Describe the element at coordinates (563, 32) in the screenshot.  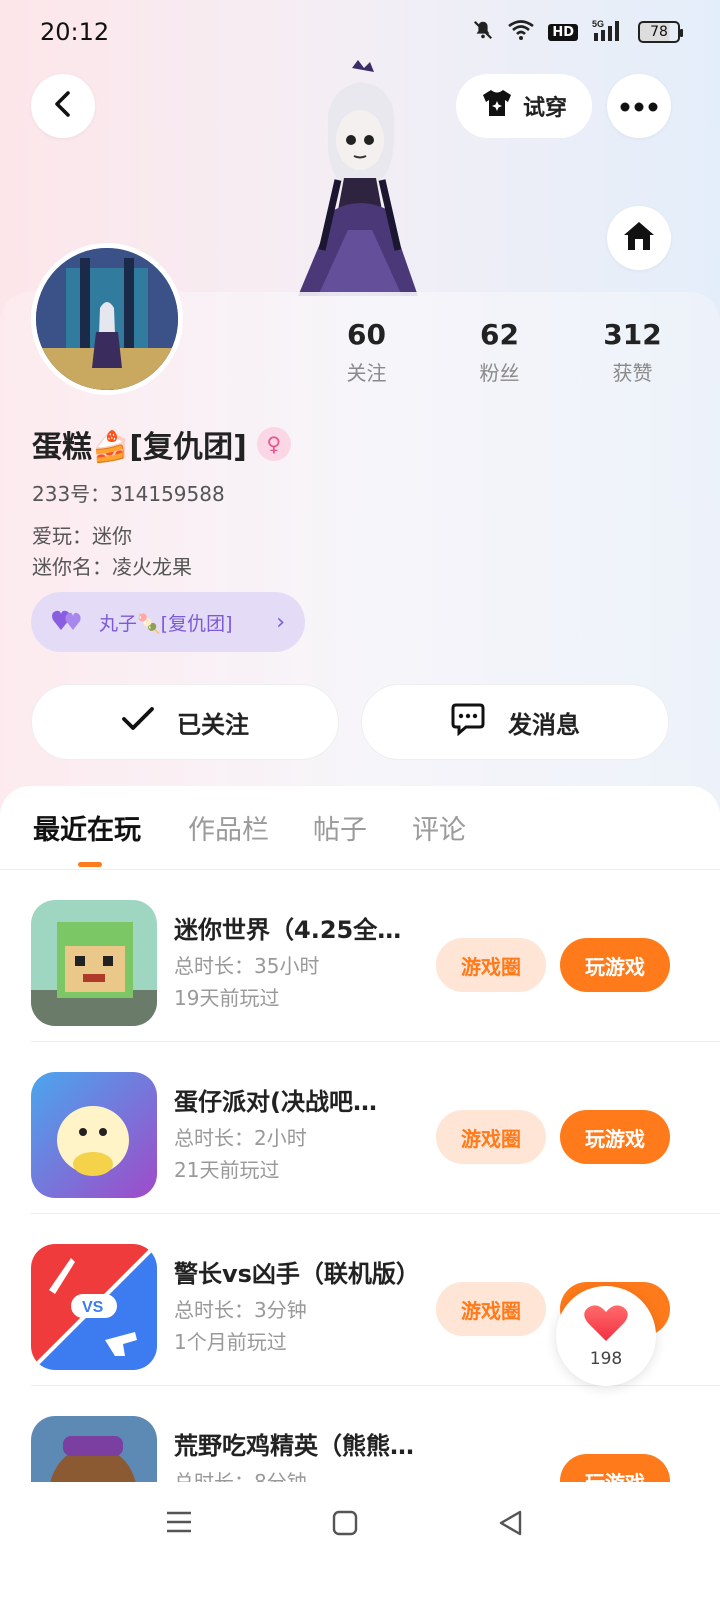
I see `hd-icon: HD` at that location.